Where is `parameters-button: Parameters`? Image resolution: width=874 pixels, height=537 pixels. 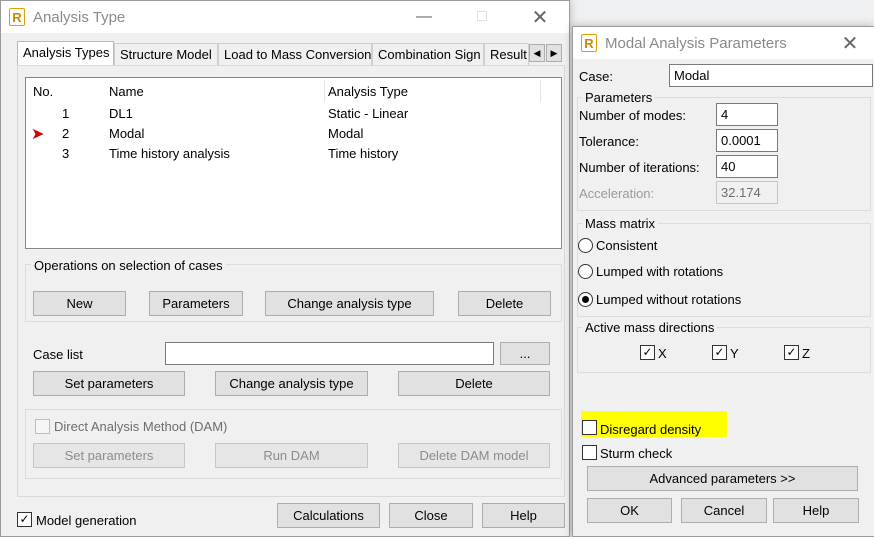 parameters-button: Parameters is located at coordinates (196, 303).